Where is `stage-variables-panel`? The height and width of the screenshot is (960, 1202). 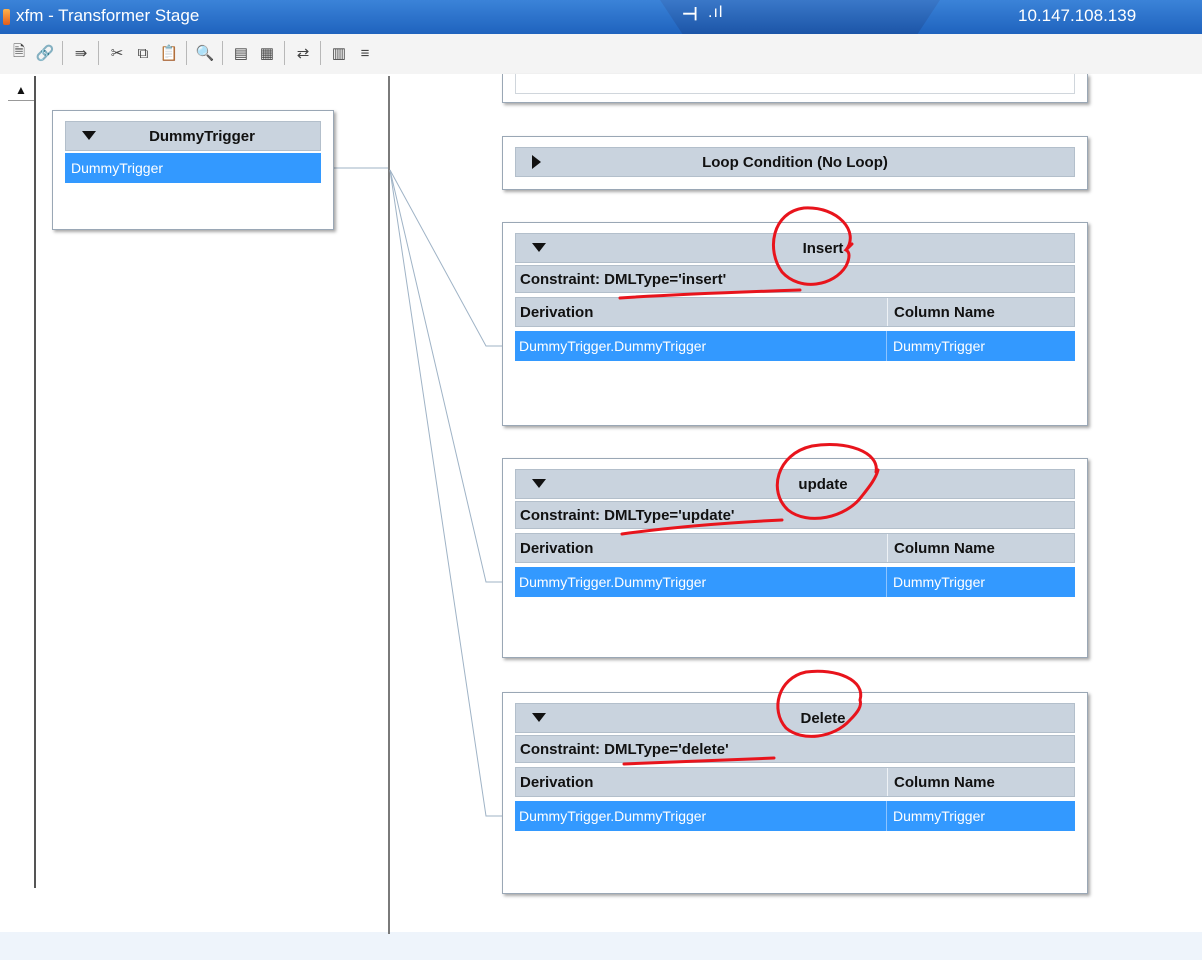 stage-variables-panel is located at coordinates (795, 88).